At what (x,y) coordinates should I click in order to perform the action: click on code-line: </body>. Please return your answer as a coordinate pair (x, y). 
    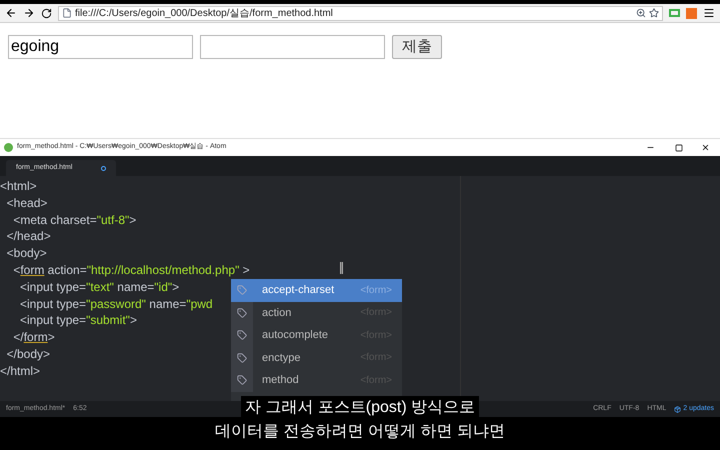
    Looking at the image, I should click on (28, 354).